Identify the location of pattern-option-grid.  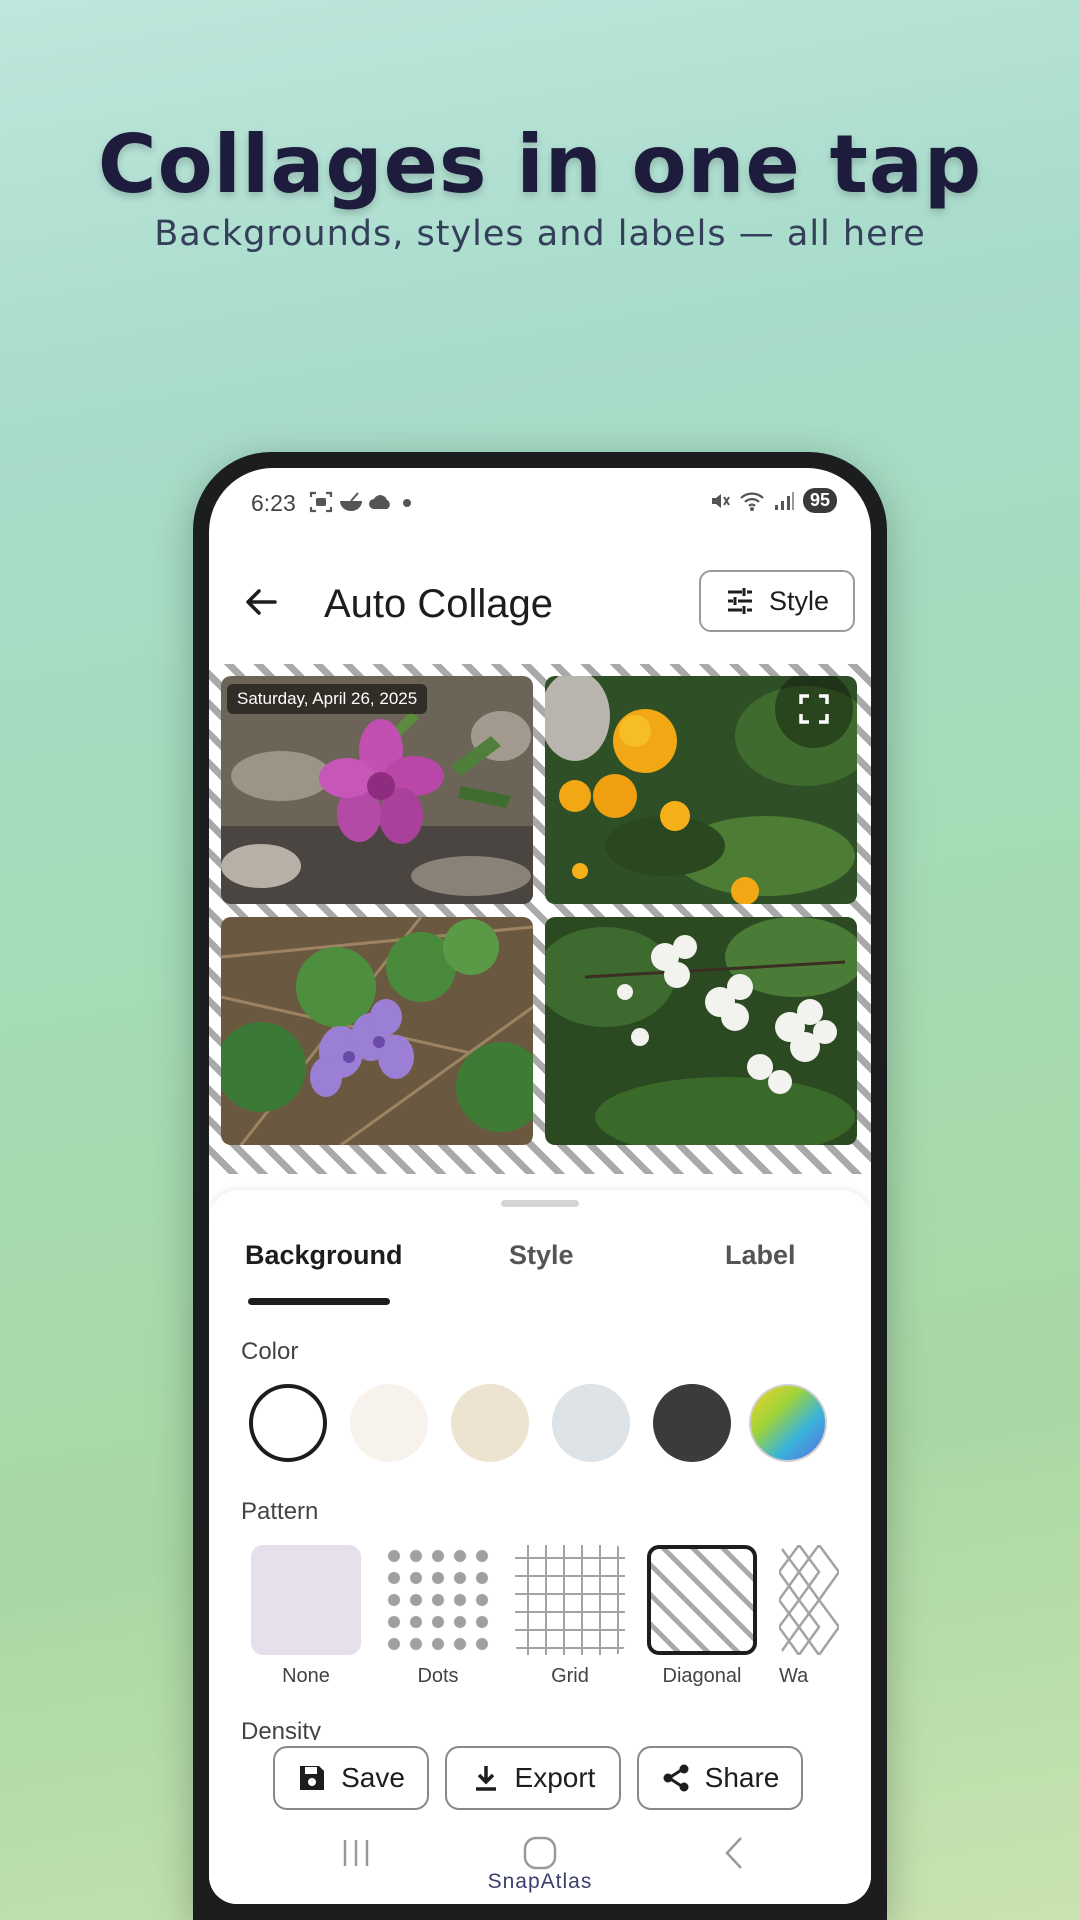
(570, 1600).